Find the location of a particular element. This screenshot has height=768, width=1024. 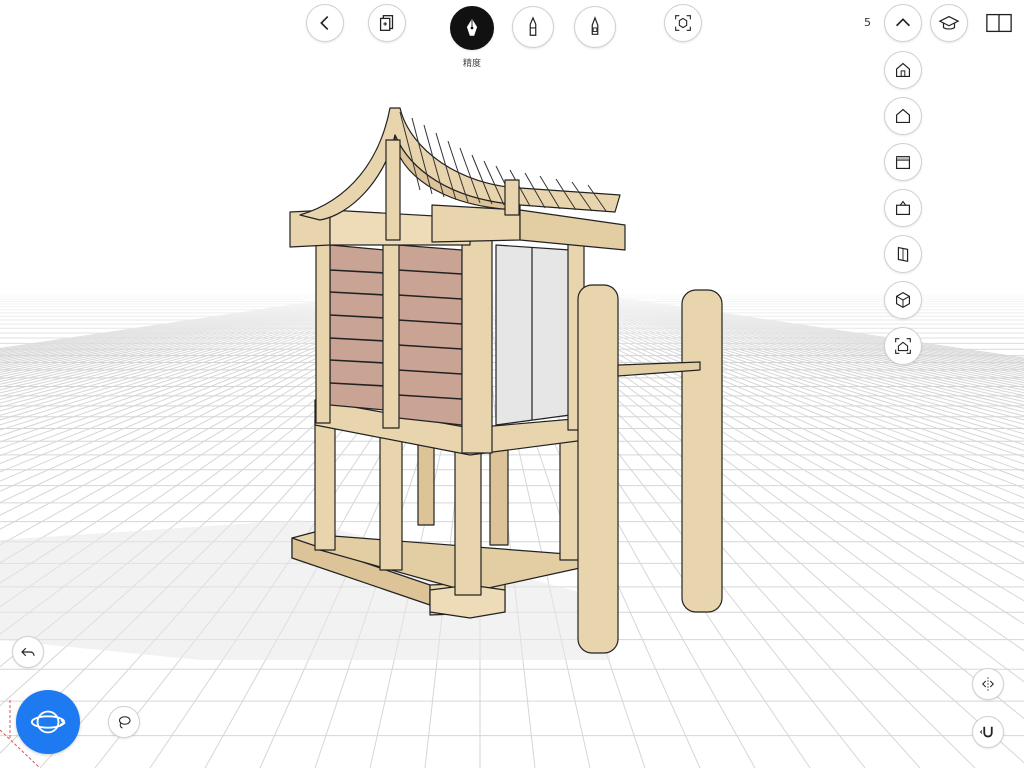

precision-pen-tool is located at coordinates (472, 28).